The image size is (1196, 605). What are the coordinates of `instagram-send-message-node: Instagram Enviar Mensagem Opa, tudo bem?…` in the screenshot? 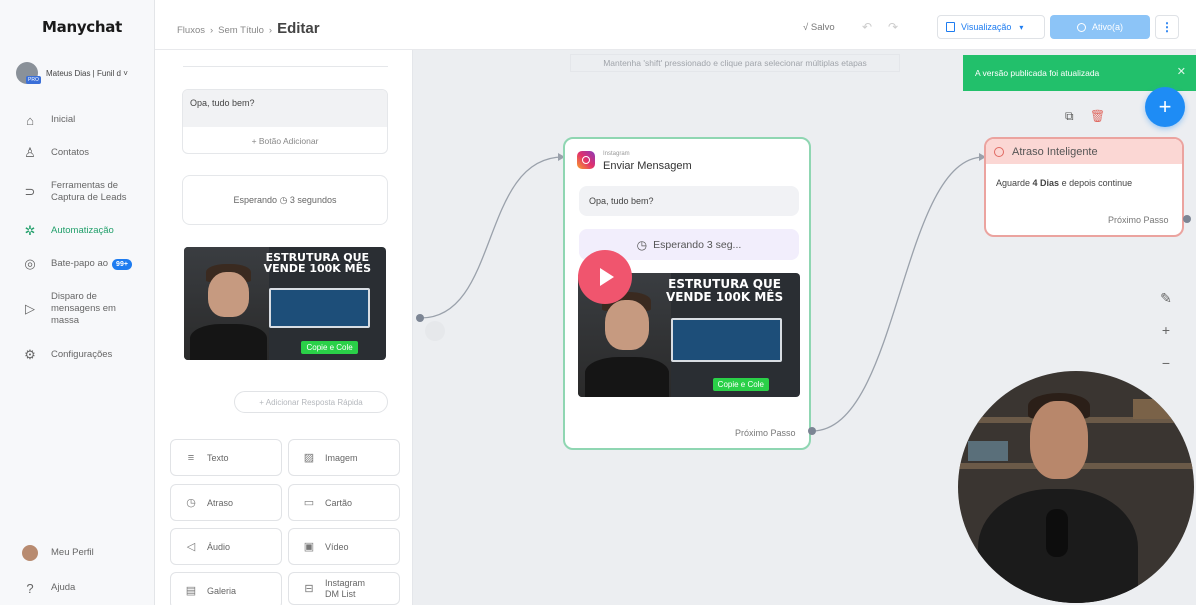 It's located at (687, 293).